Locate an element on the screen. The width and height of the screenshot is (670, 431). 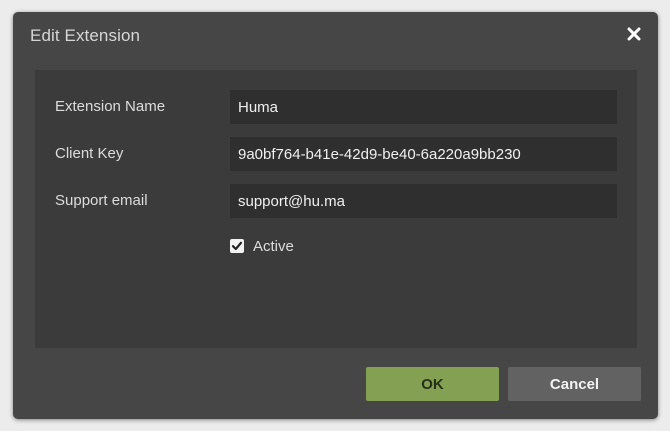
extension-name-input is located at coordinates (423, 107).